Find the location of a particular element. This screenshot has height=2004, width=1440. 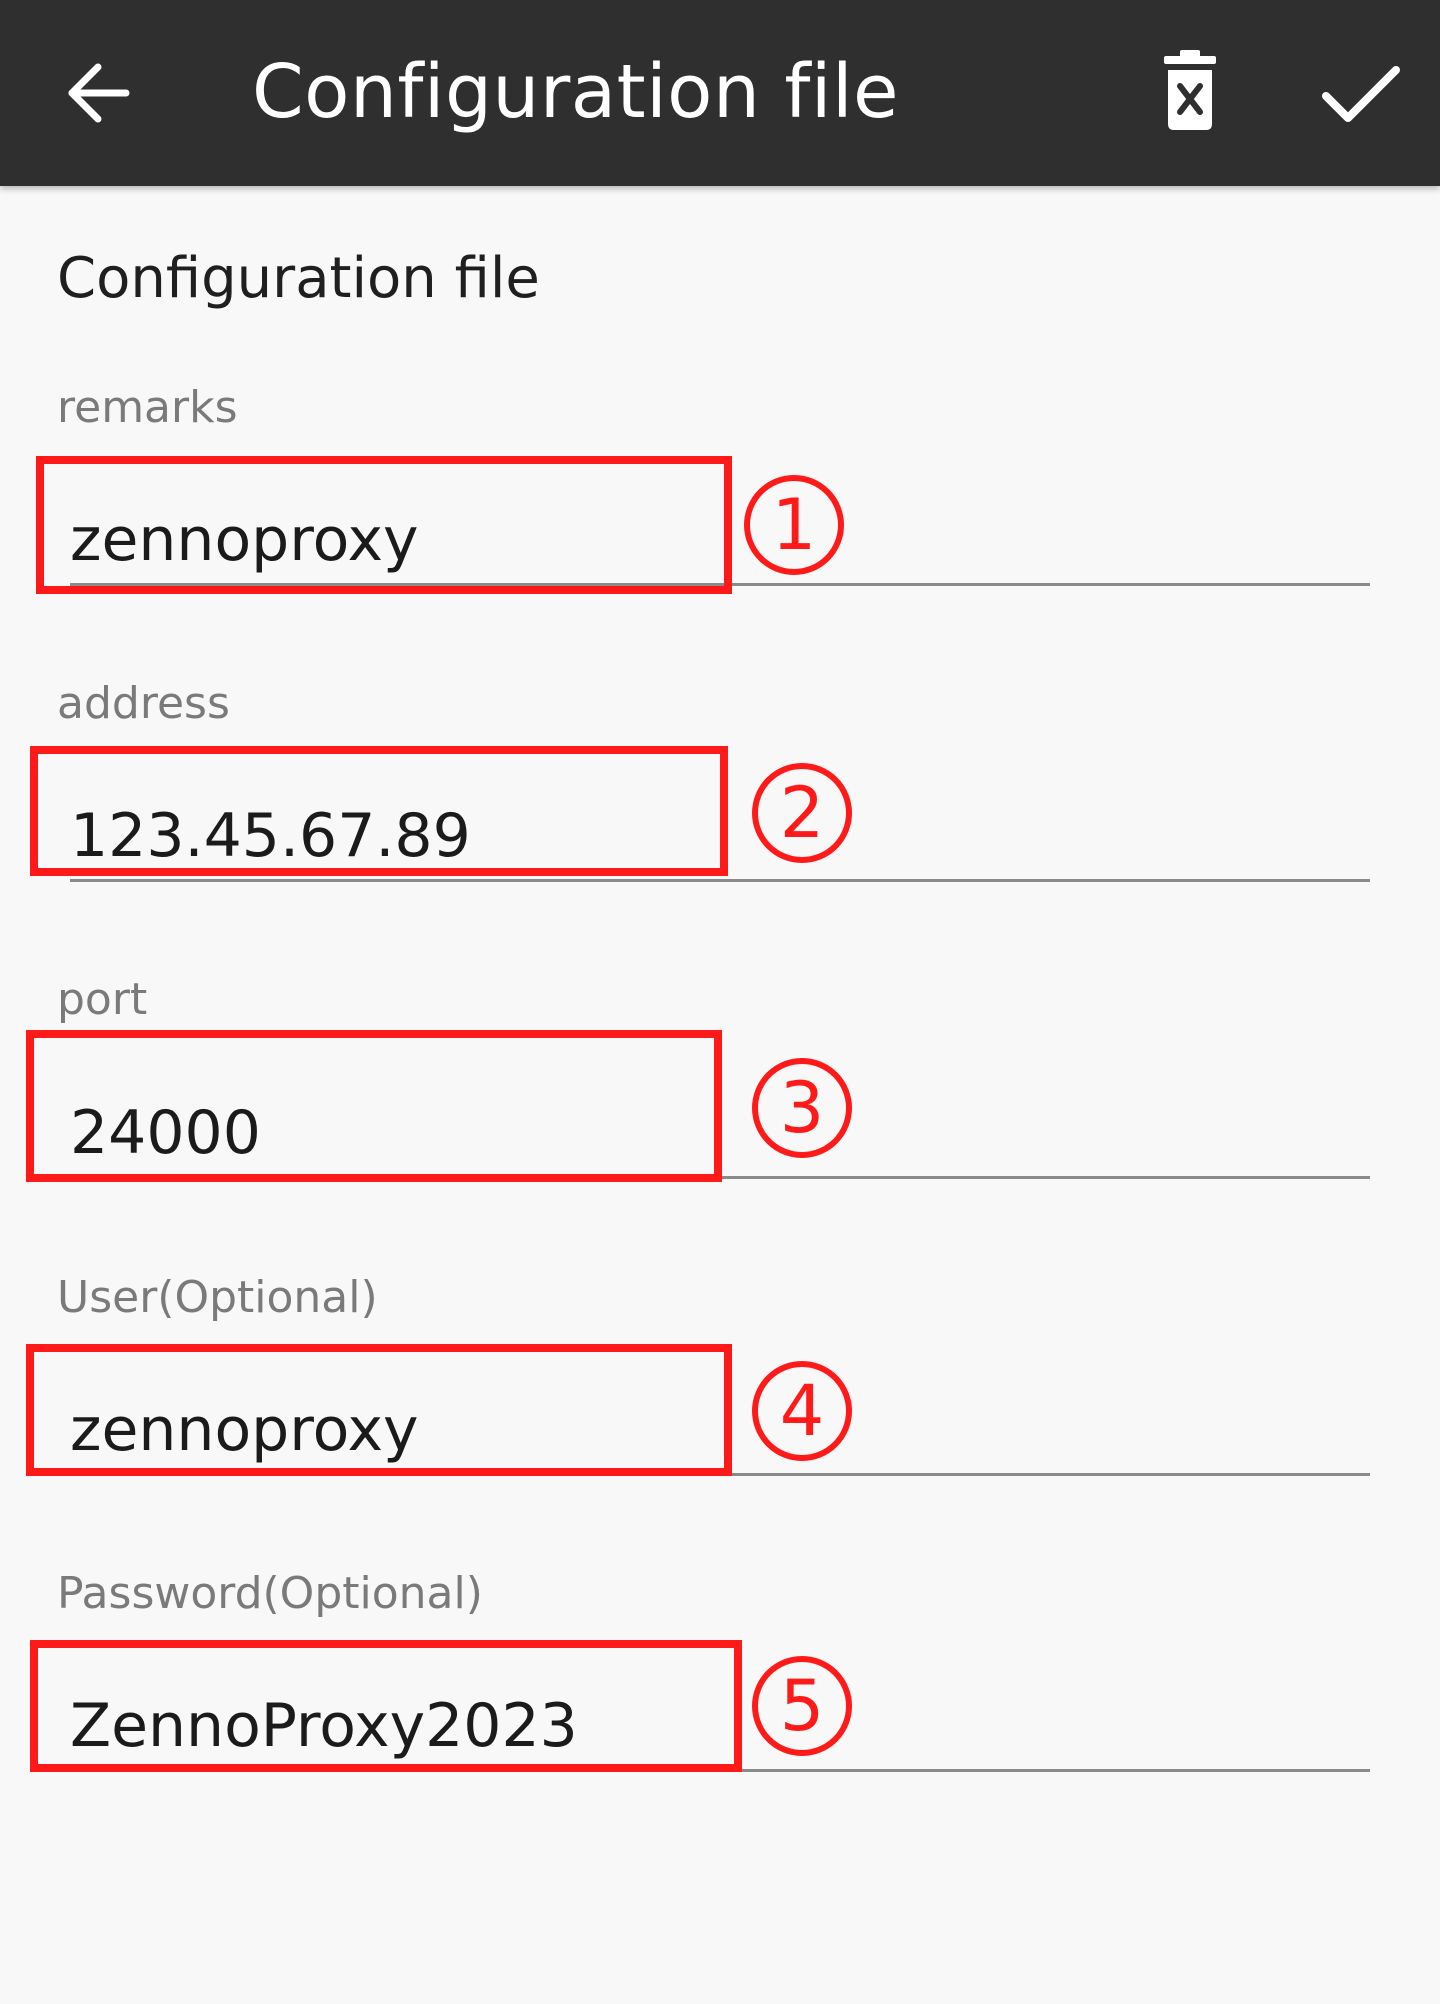

port-label: port is located at coordinates (102, 999).